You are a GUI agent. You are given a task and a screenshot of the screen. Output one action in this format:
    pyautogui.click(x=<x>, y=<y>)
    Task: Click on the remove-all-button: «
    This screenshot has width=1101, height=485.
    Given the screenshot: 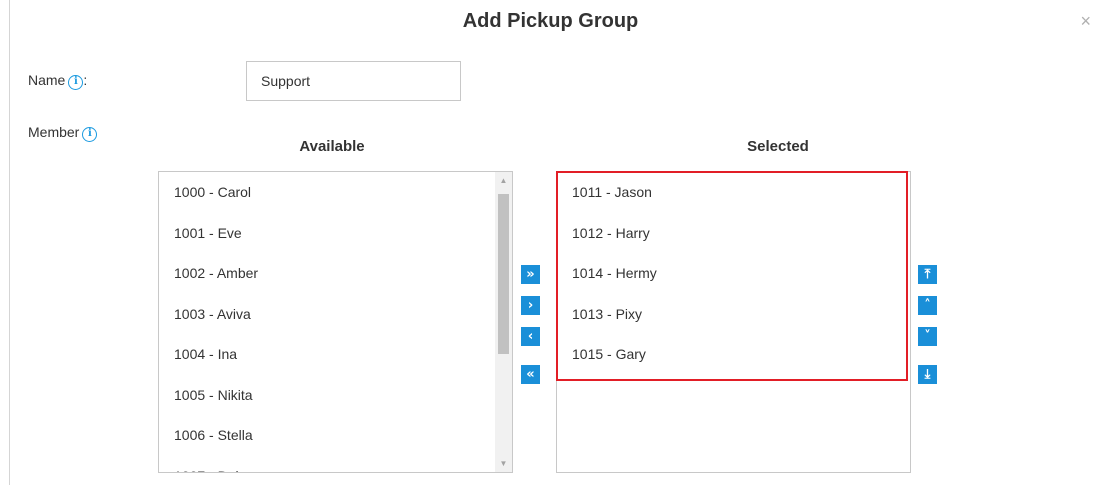 What is the action you would take?
    pyautogui.click(x=530, y=374)
    